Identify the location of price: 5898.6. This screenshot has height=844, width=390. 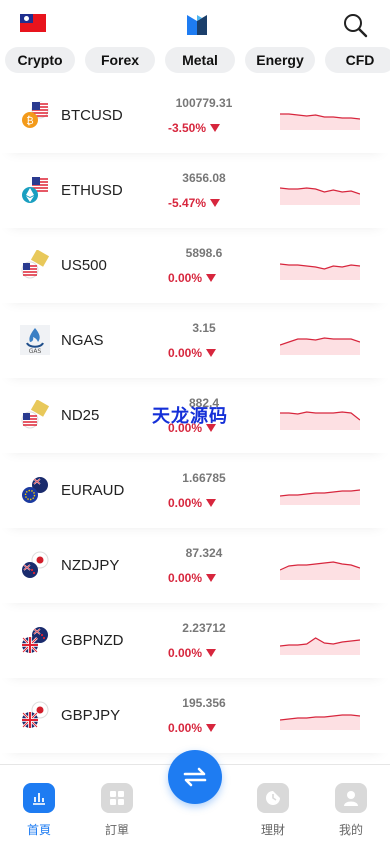
(204, 253).